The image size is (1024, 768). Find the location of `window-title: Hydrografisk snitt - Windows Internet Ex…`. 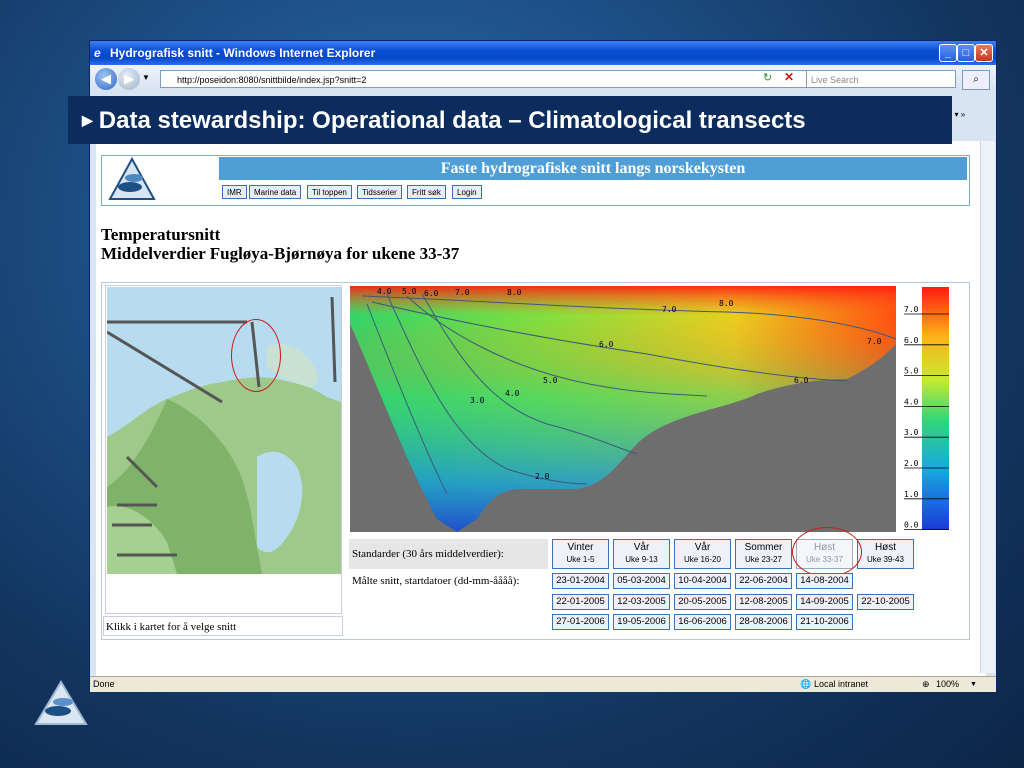

window-title: Hydrografisk snitt - Windows Internet Ex… is located at coordinates (243, 53).